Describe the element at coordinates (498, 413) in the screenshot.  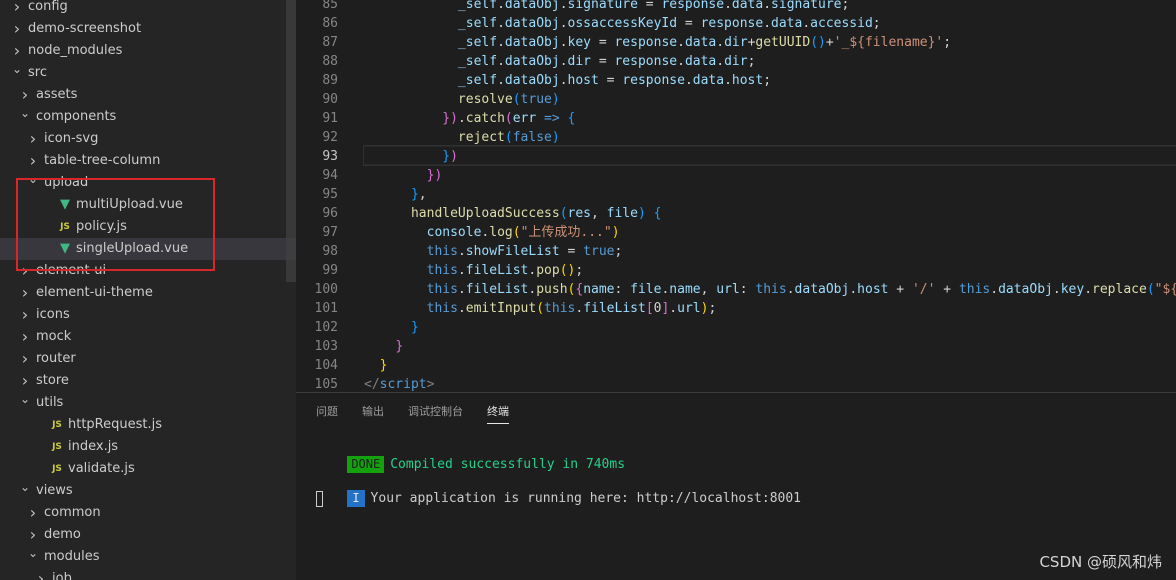
I see `tab-terminal: 终端` at that location.